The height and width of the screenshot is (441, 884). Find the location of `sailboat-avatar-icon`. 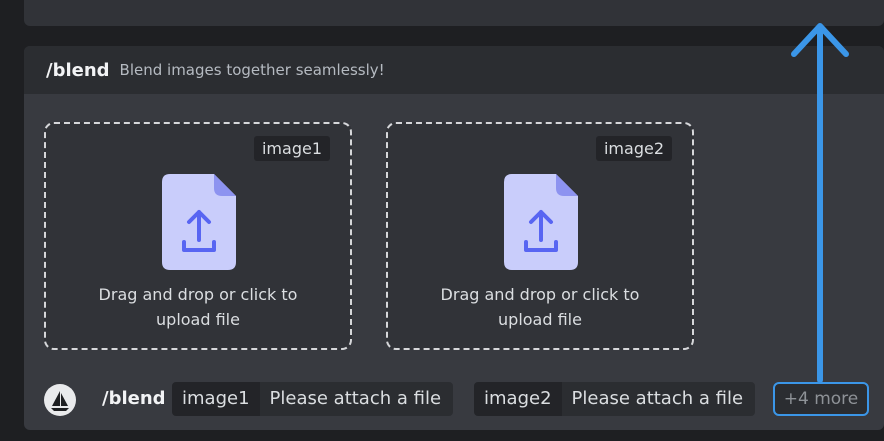

sailboat-avatar-icon is located at coordinates (60, 400).